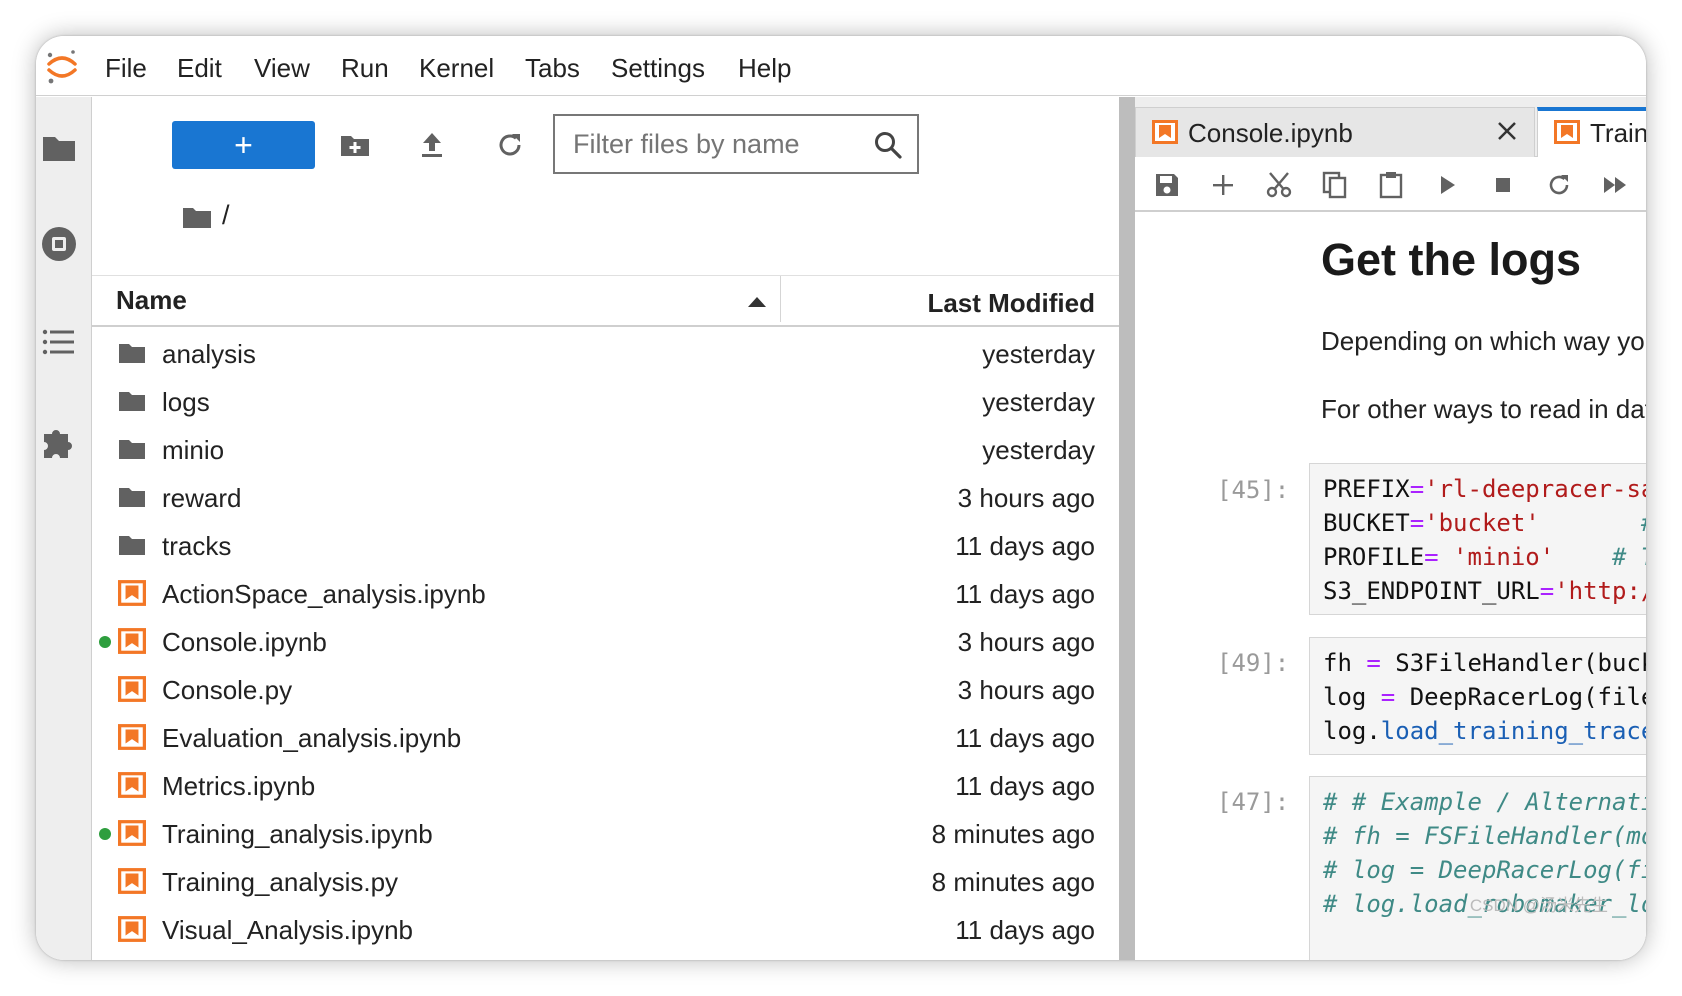 The width and height of the screenshot is (1682, 996). I want to click on new-launcher-button: +, so click(243, 145).